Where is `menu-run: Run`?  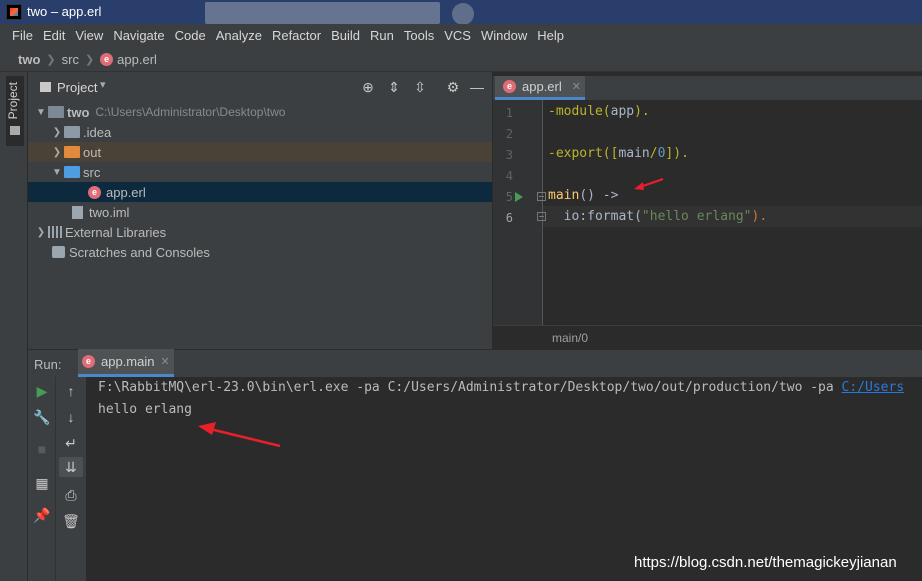
menu-run: Run is located at coordinates (382, 35).